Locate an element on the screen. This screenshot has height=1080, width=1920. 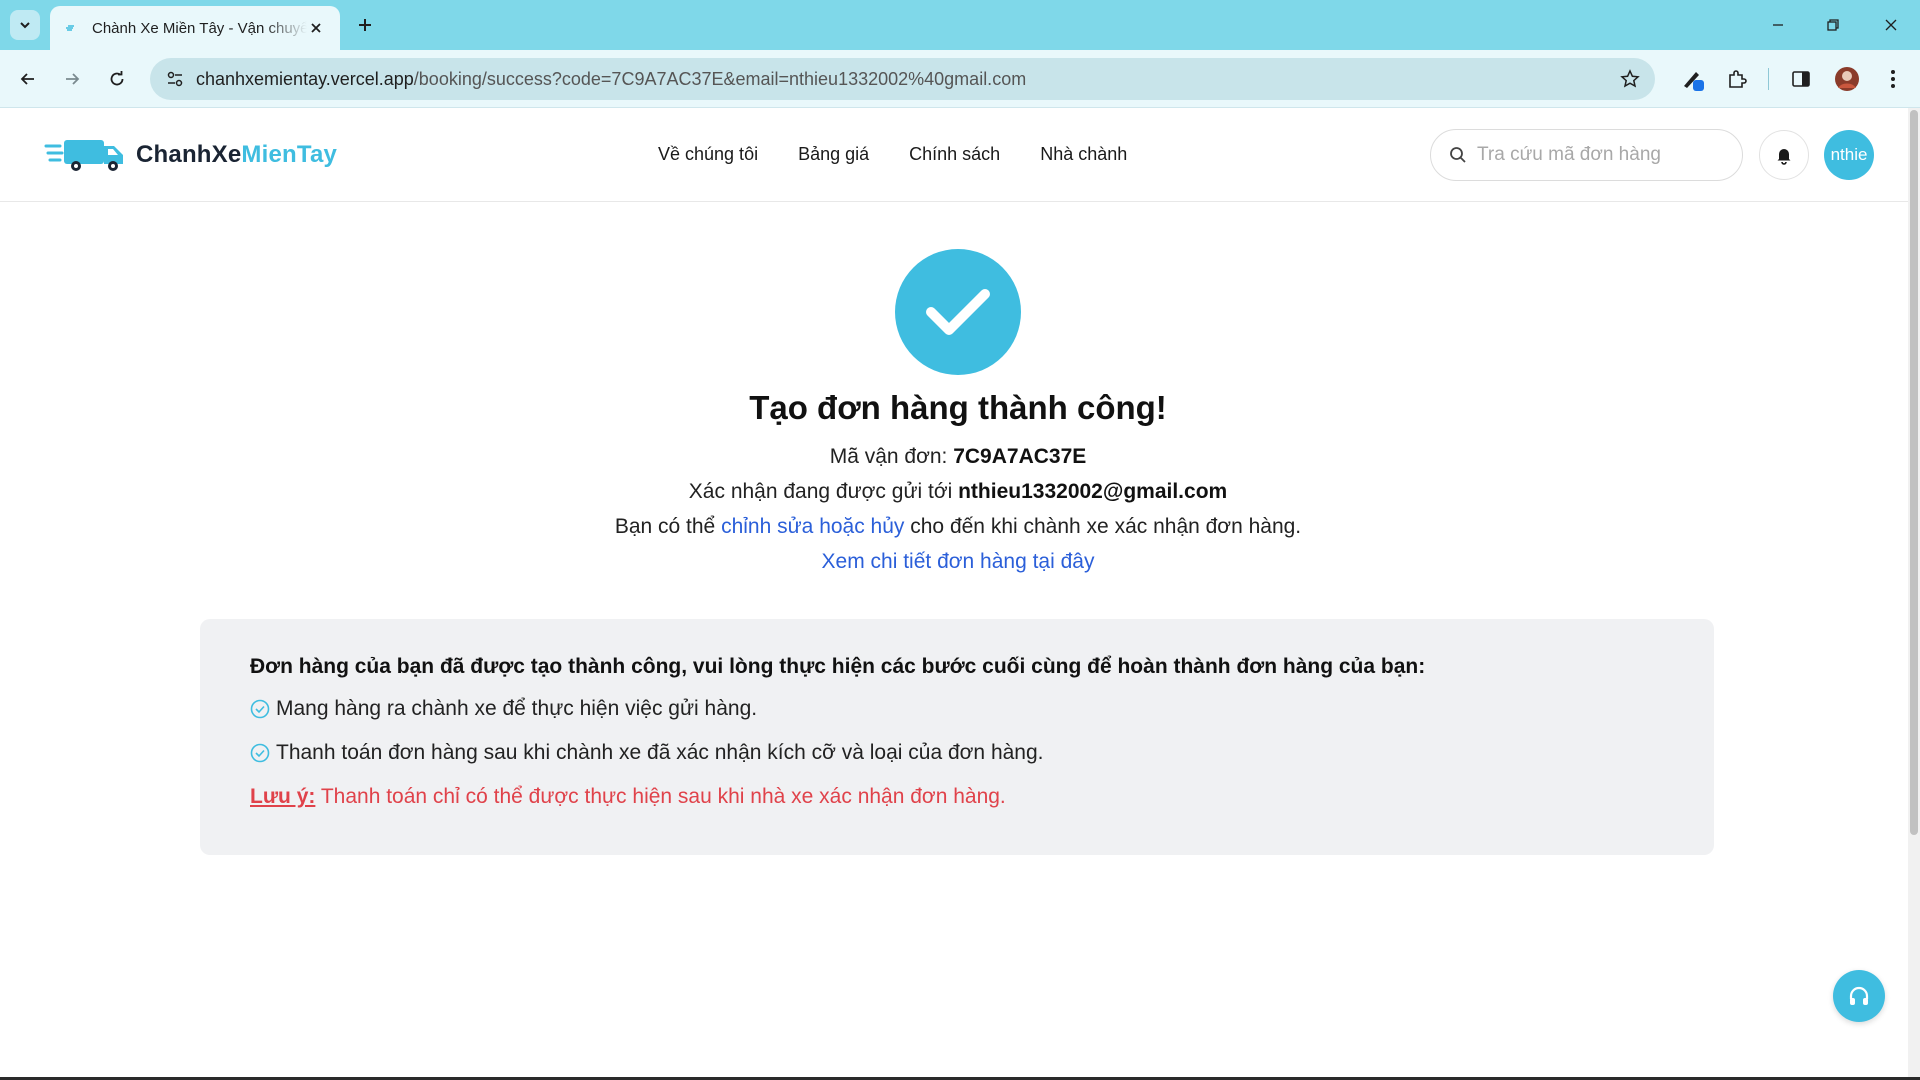
notification-button is located at coordinates (1784, 155).